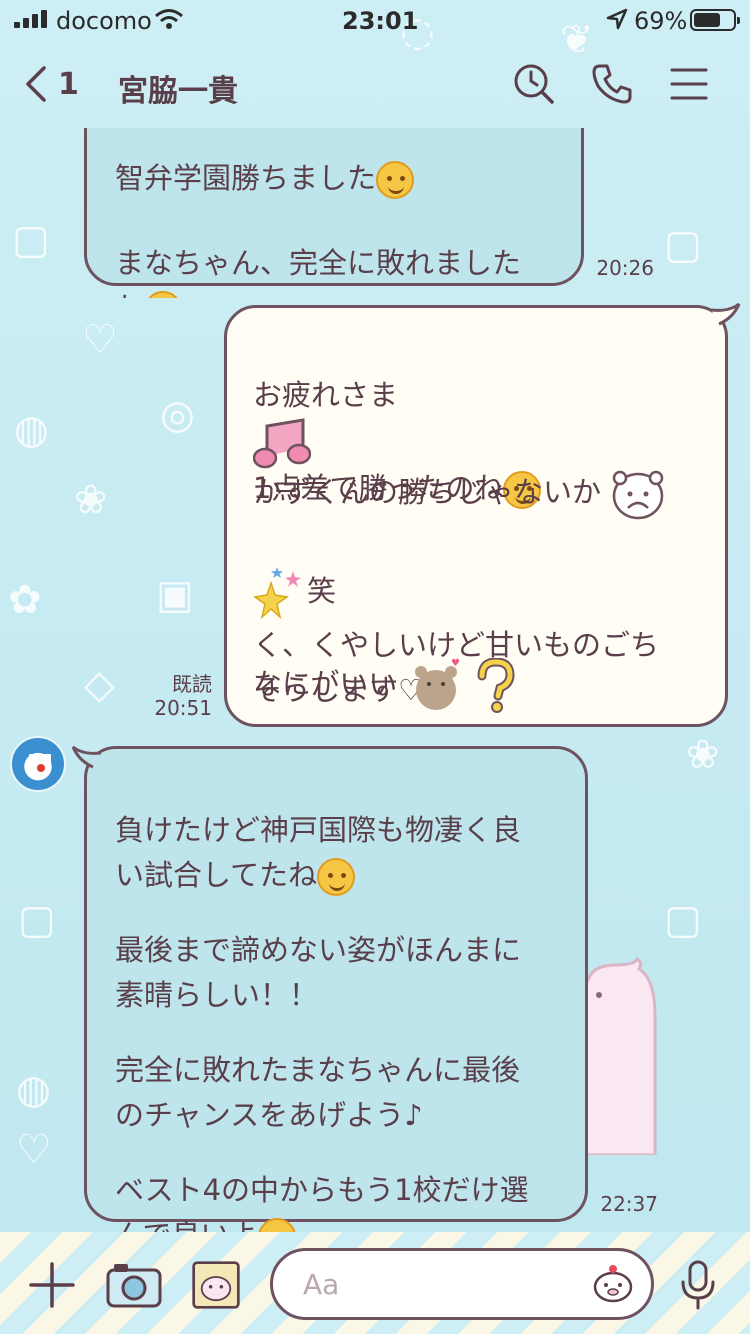  What do you see at coordinates (620, 1055) in the screenshot?
I see `pig-decoration-icon` at bounding box center [620, 1055].